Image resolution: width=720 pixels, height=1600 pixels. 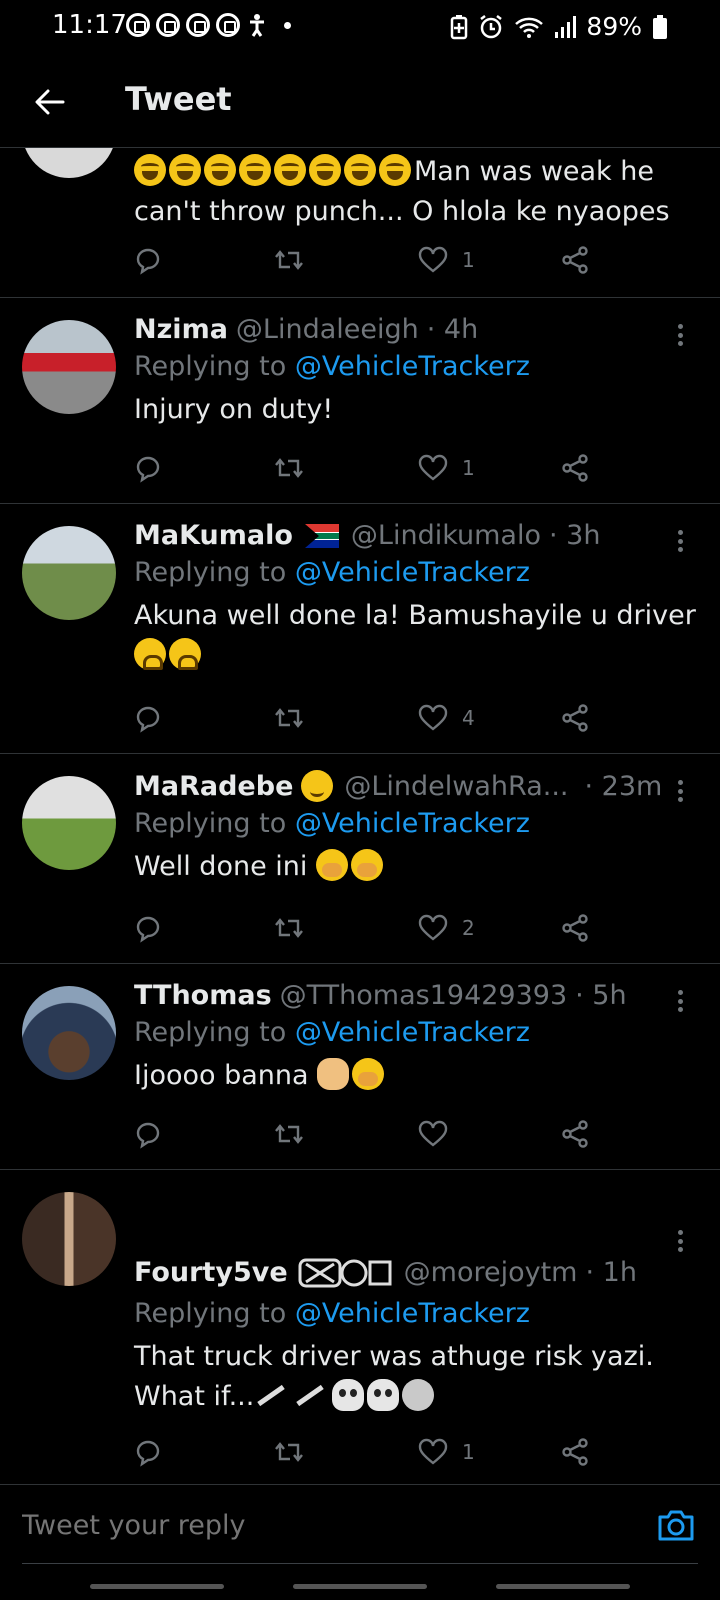 What do you see at coordinates (452, 329) in the screenshot?
I see `tweet-time: · 4h` at bounding box center [452, 329].